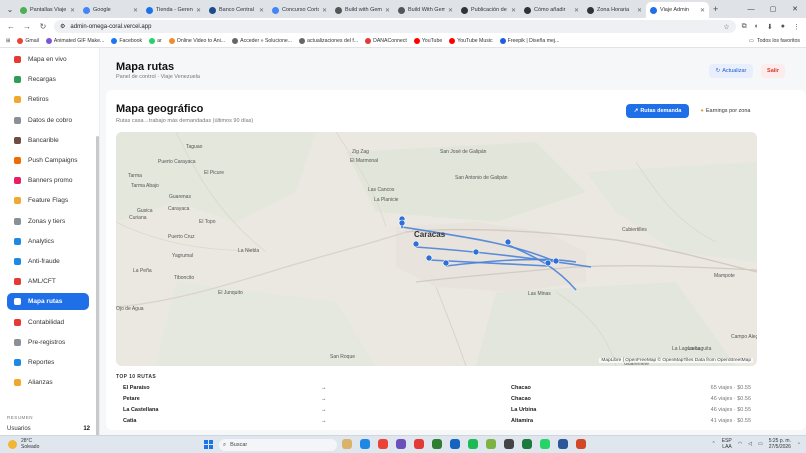 This screenshot has width=806, height=453. I want to click on sidebar-scrollbar, so click(97, 285).